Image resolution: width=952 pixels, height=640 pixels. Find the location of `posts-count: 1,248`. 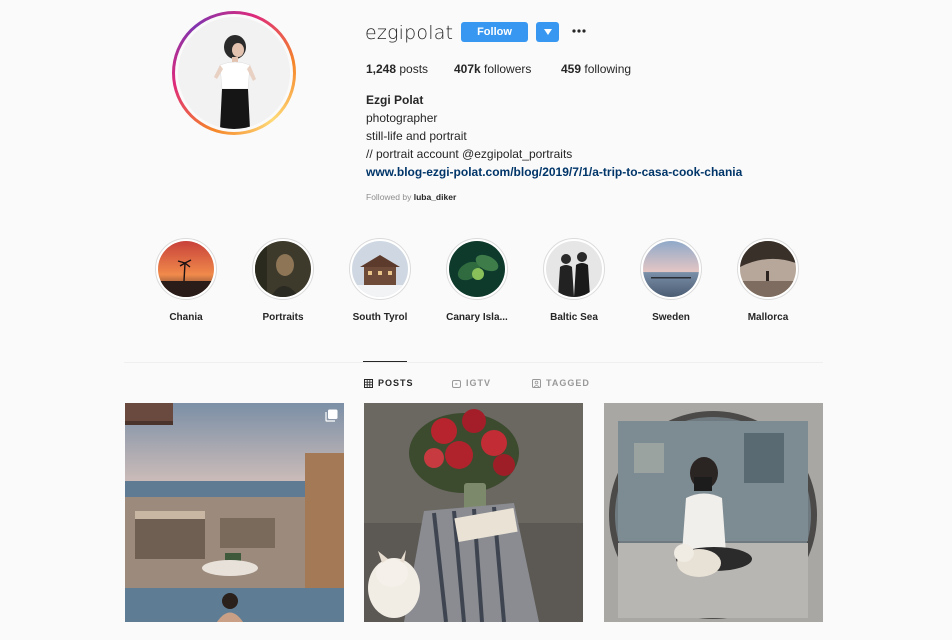

posts-count: 1,248 is located at coordinates (381, 69).